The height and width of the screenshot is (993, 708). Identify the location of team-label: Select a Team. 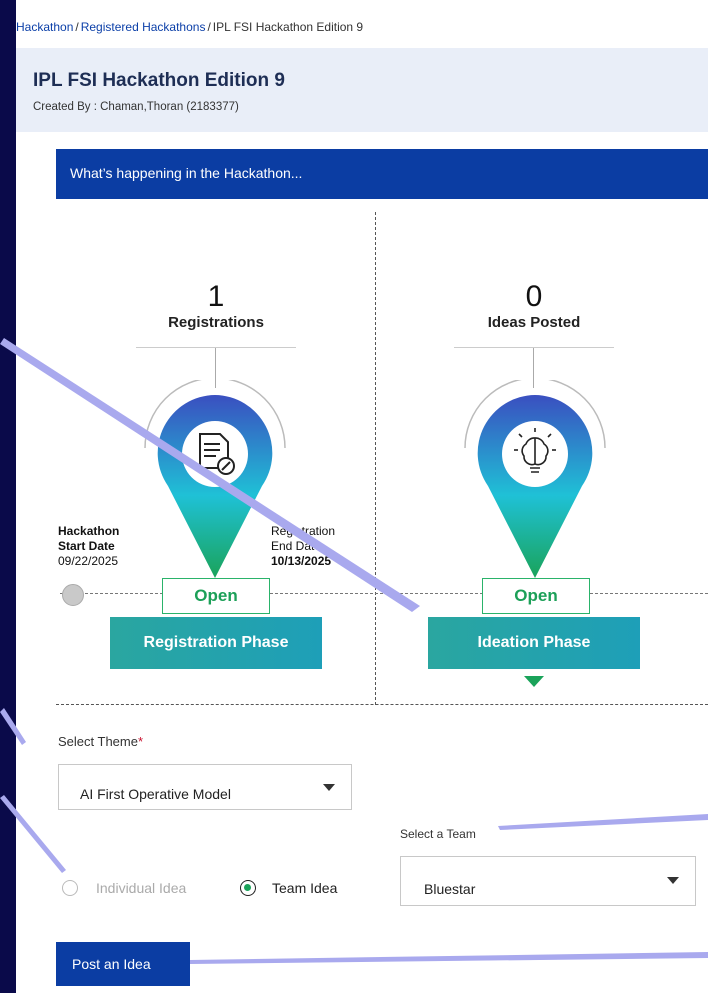
(438, 834).